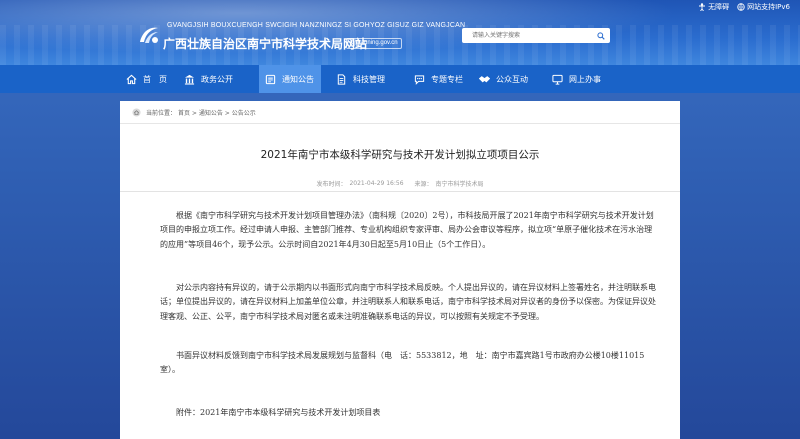 The height and width of the screenshot is (439, 800). Describe the element at coordinates (447, 79) in the screenshot. I see `nav-label-special-topics: 专题专栏` at that location.